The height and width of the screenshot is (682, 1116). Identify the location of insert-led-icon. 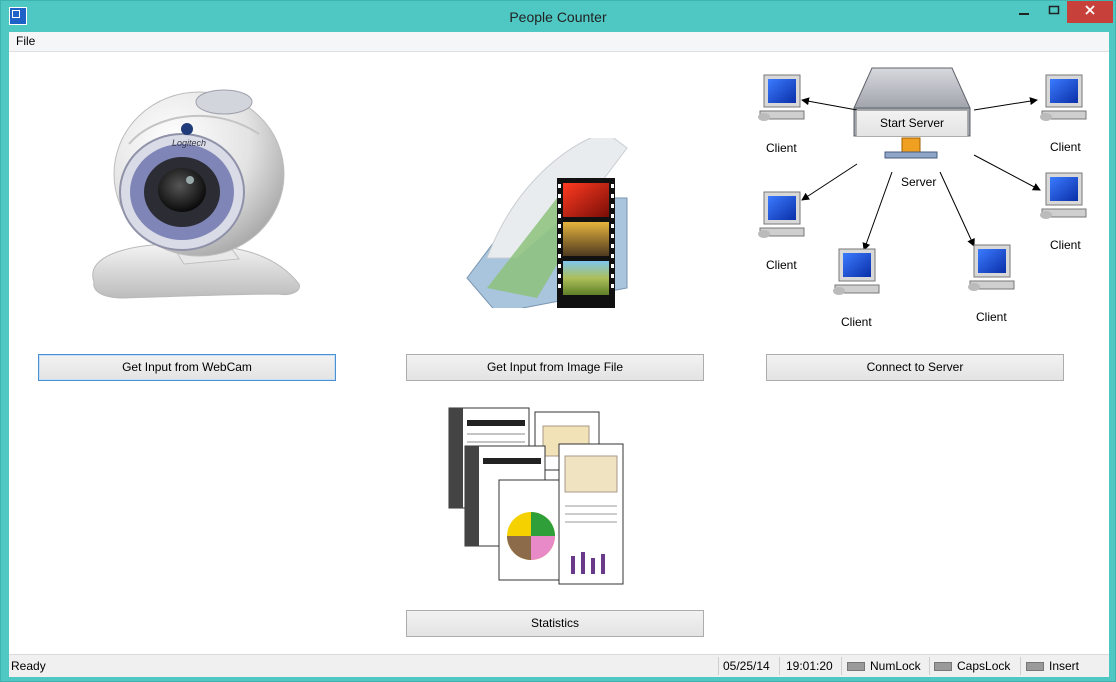
(1035, 667).